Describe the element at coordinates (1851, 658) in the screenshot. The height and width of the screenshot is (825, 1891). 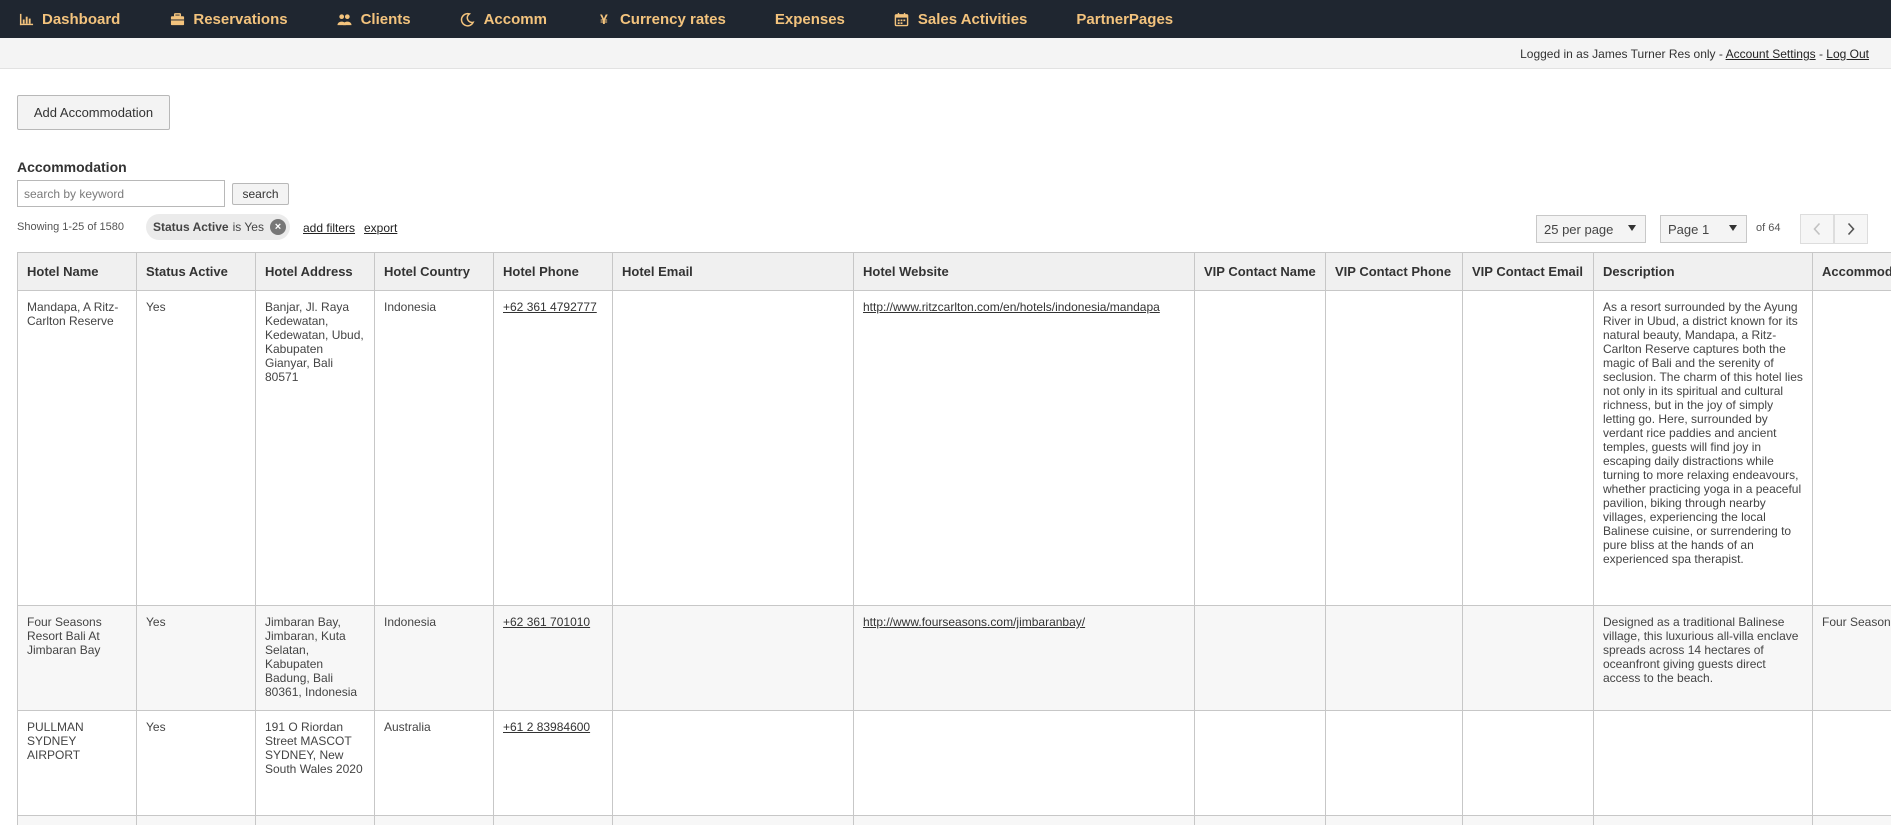
I see `cell-accommodation: Four Seasons` at that location.